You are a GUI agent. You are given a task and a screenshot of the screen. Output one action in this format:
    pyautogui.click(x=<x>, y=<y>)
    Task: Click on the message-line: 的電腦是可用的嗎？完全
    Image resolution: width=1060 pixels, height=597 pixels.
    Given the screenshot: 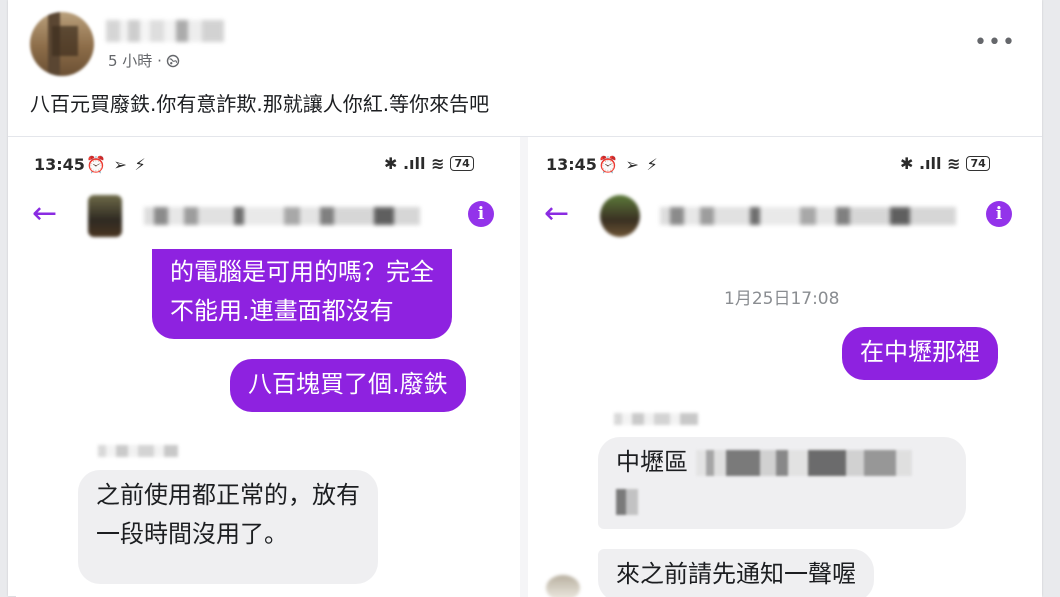 What is the action you would take?
    pyautogui.click(x=302, y=272)
    